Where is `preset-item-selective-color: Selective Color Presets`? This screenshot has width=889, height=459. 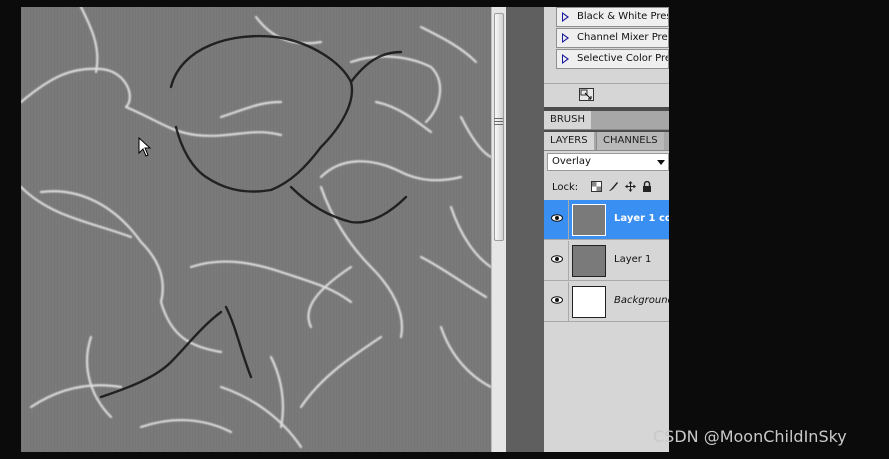
preset-item-selective-color: Selective Color Presets is located at coordinates (612, 59).